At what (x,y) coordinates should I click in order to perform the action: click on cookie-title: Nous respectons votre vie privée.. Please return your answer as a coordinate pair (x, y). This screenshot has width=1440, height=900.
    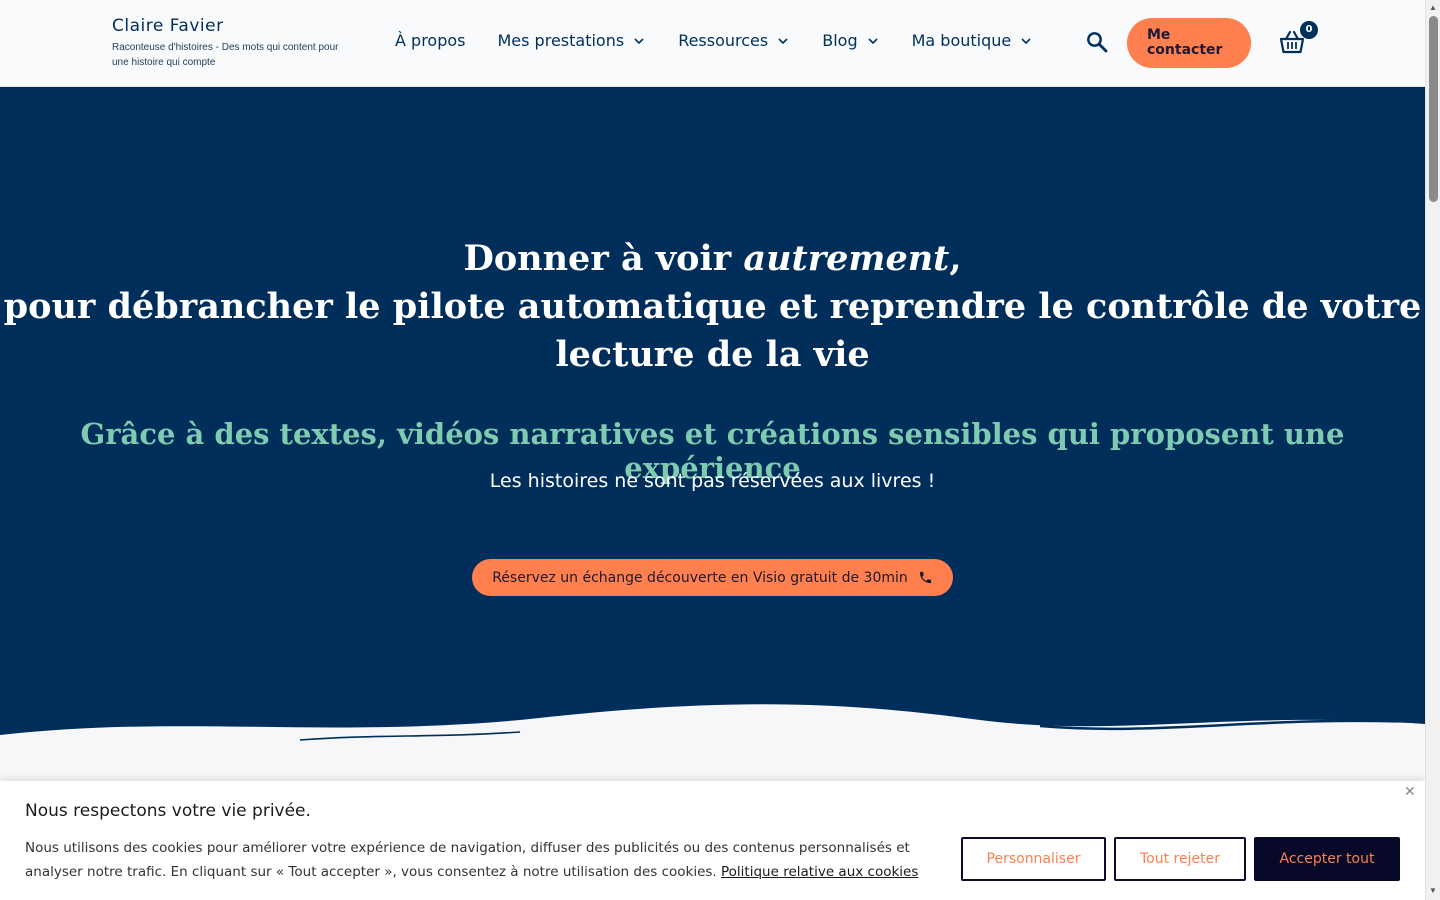
    Looking at the image, I should click on (168, 811).